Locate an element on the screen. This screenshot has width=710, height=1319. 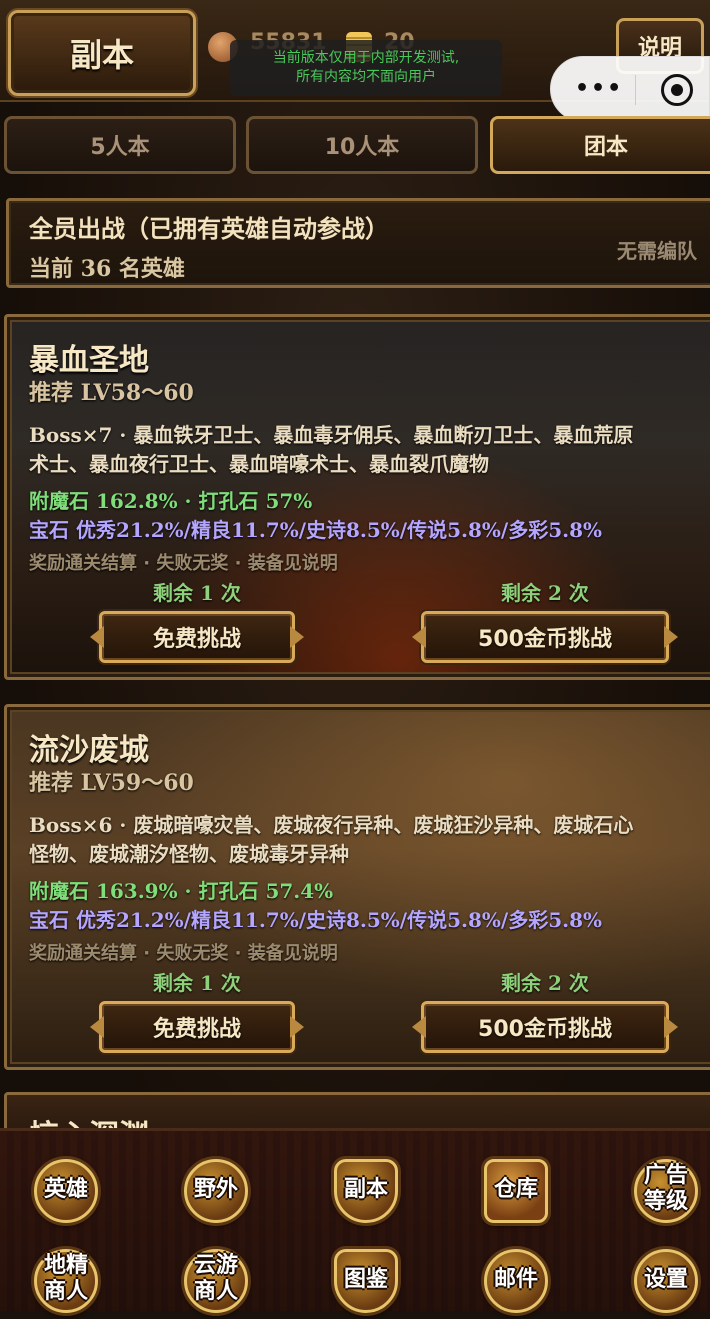
nav-label: 副本 is located at coordinates (365, 1189).